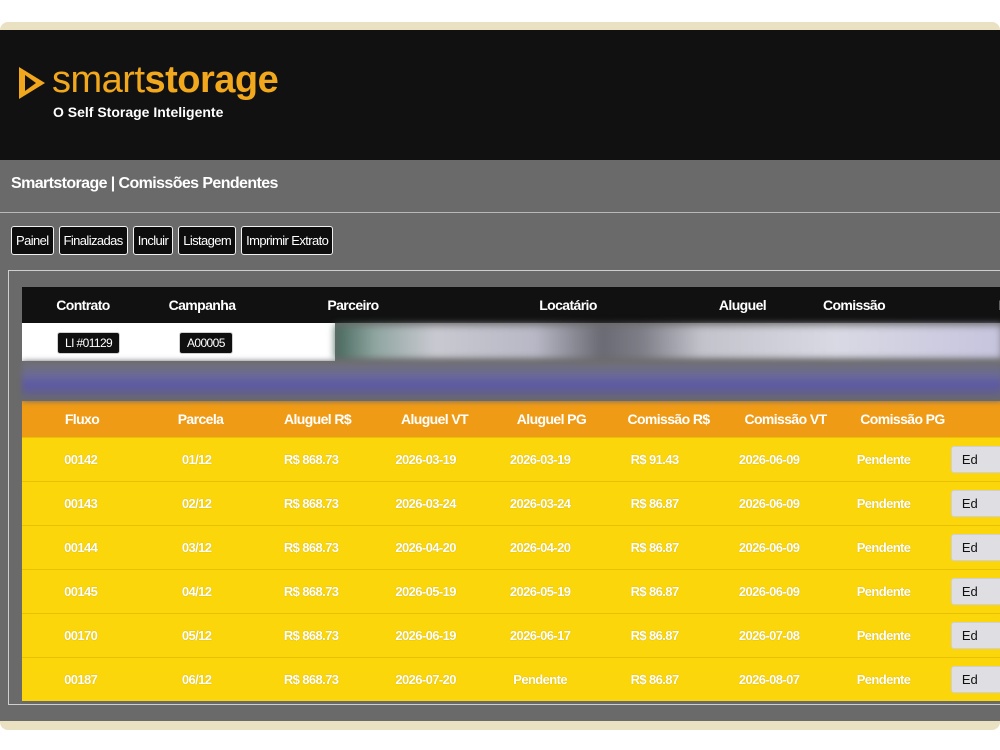 This screenshot has width=1000, height=750. Describe the element at coordinates (769, 635) in the screenshot. I see `comissao-vt-cell: 2026-07-08` at that location.